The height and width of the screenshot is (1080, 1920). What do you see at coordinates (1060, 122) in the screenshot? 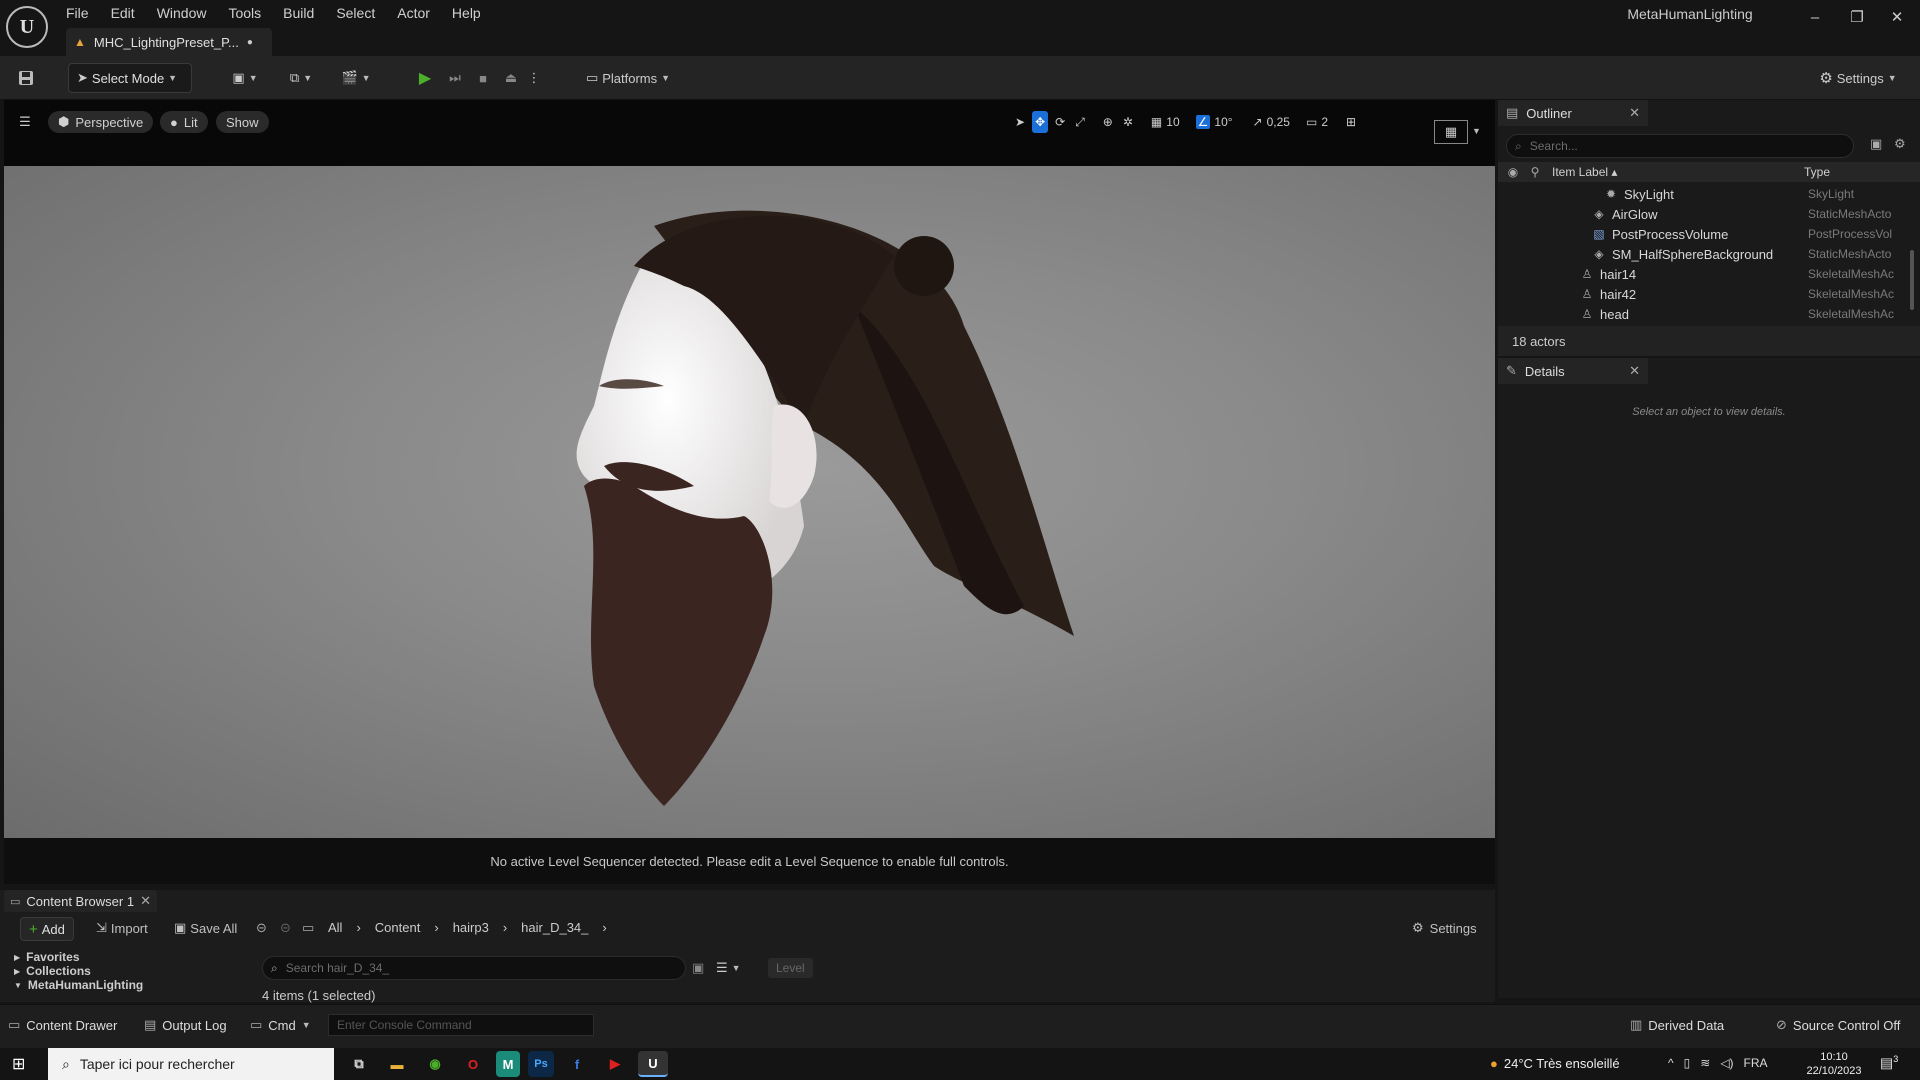
I see `rotate-tool-icon: ⟳` at bounding box center [1060, 122].